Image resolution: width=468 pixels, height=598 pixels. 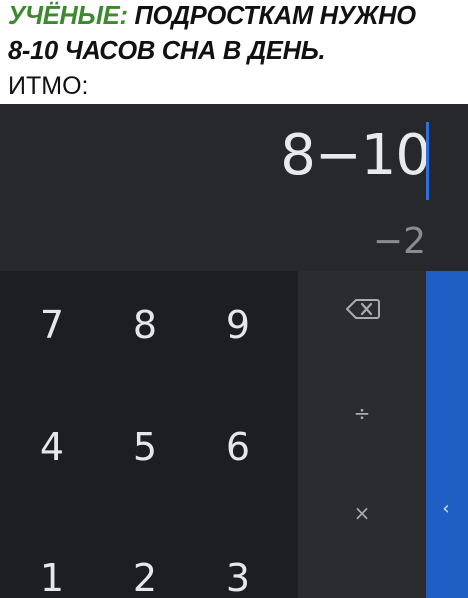 What do you see at coordinates (355, 156) in the screenshot?
I see `expression-field: 8−10` at bounding box center [355, 156].